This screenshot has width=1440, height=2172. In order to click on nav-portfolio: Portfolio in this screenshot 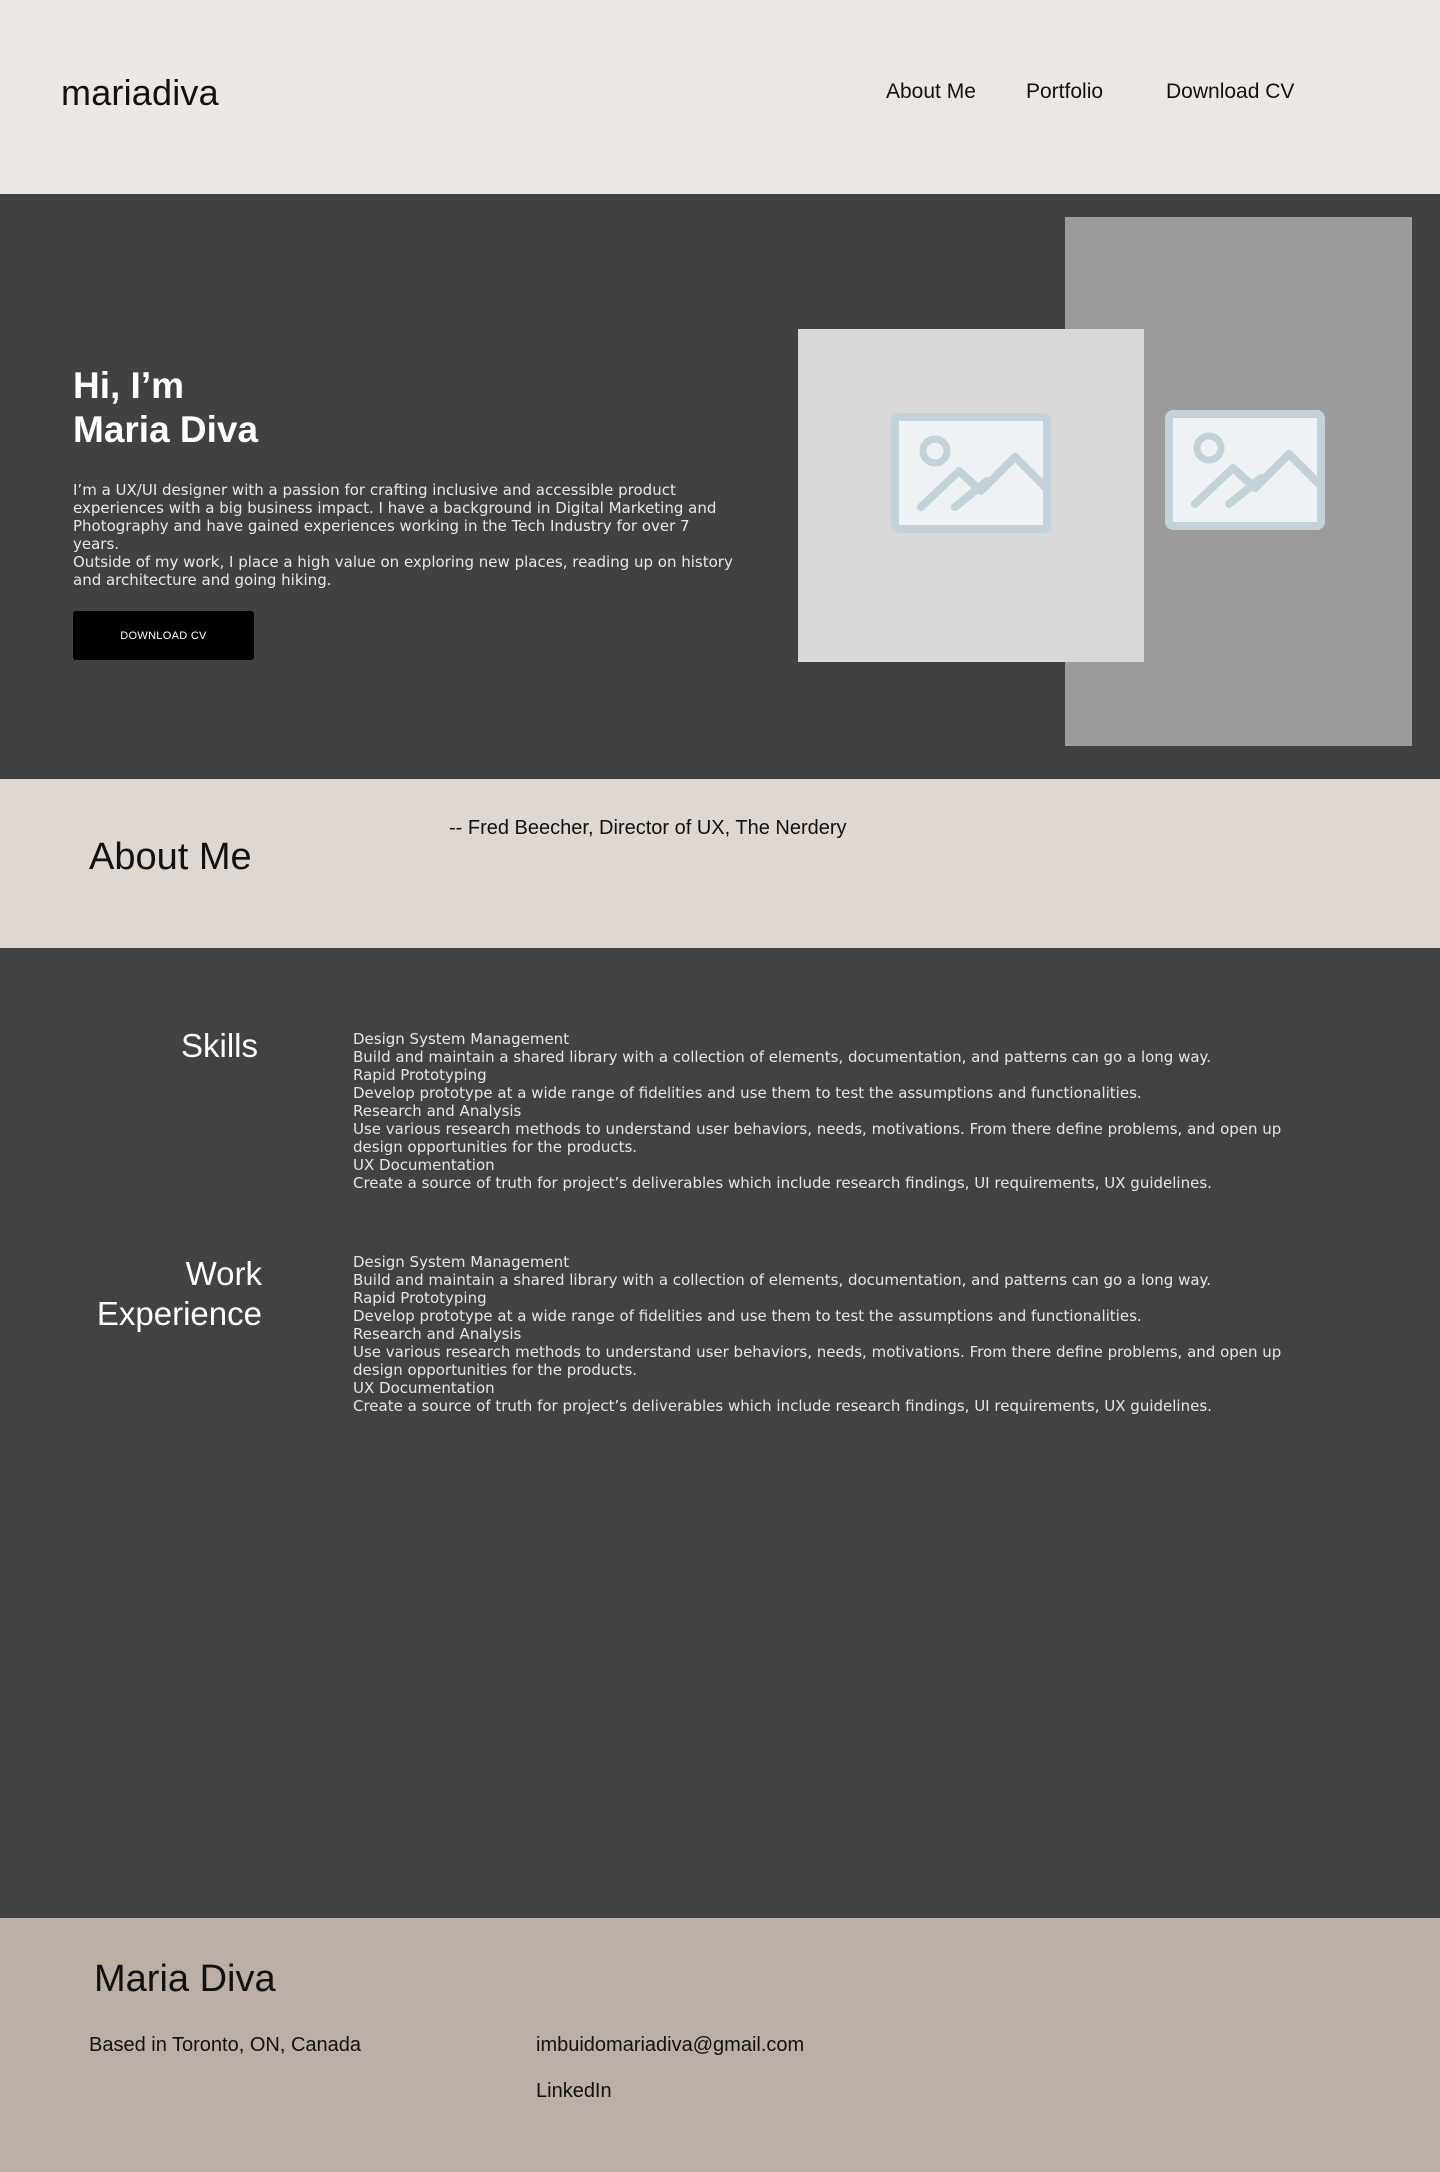, I will do `click(1064, 92)`.